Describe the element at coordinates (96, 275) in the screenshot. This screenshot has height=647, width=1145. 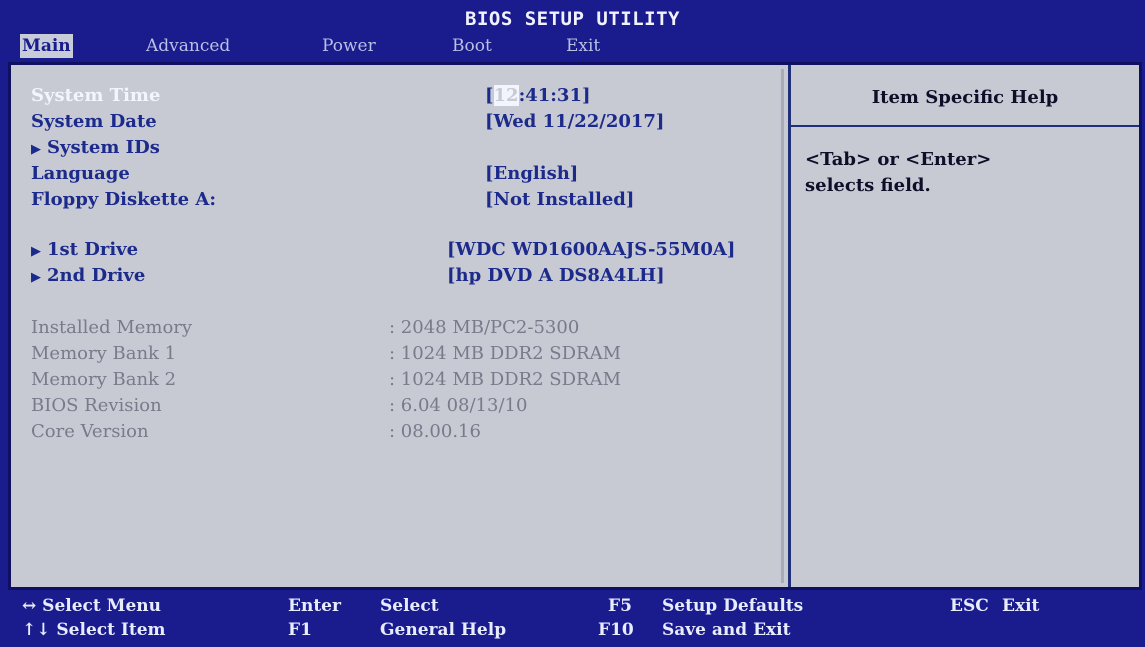
I see `setting-label: 2nd Drive` at that location.